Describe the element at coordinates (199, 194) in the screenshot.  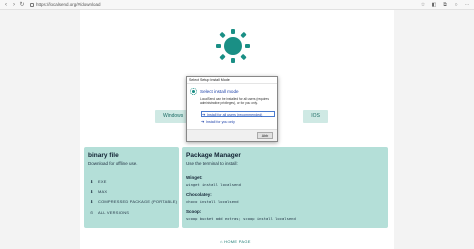
I see `chocolatey-label: Chocolatey:` at that location.